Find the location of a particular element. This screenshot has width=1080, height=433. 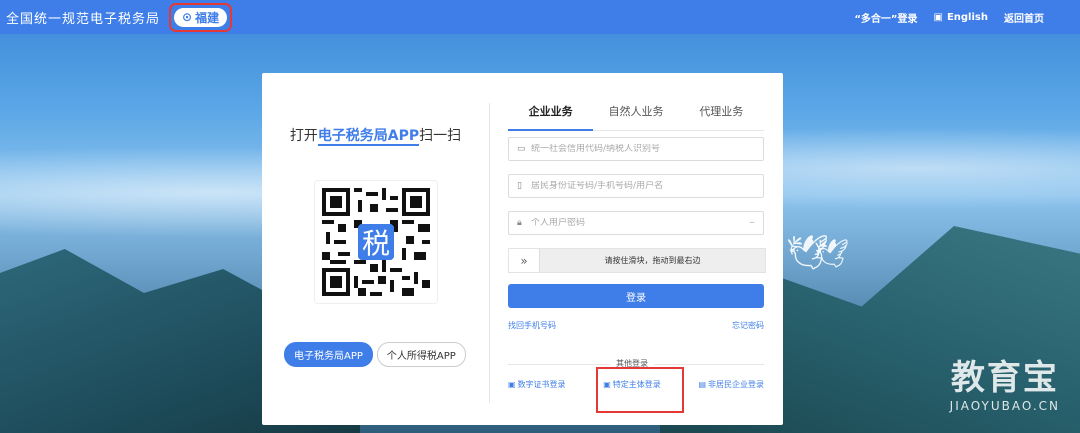

password-field: 🔒︎ ⌣ is located at coordinates (636, 223).